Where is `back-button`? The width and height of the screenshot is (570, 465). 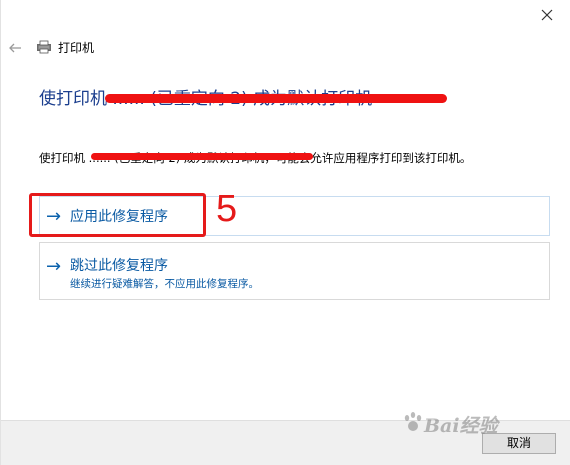
back-button is located at coordinates (15, 47).